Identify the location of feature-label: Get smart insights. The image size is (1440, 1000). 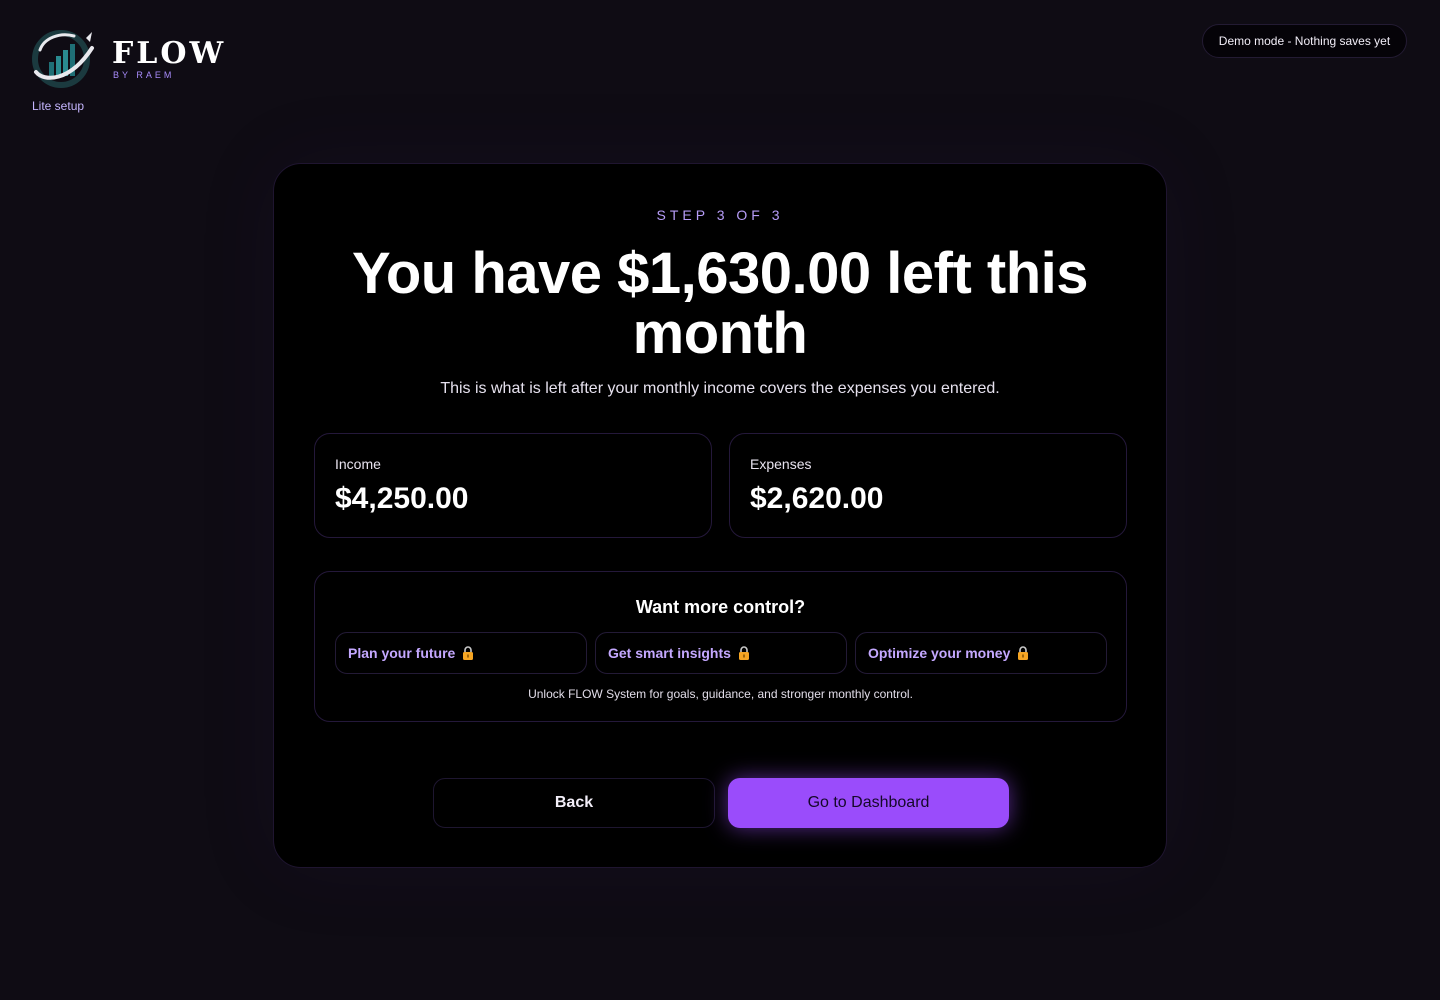
(669, 653).